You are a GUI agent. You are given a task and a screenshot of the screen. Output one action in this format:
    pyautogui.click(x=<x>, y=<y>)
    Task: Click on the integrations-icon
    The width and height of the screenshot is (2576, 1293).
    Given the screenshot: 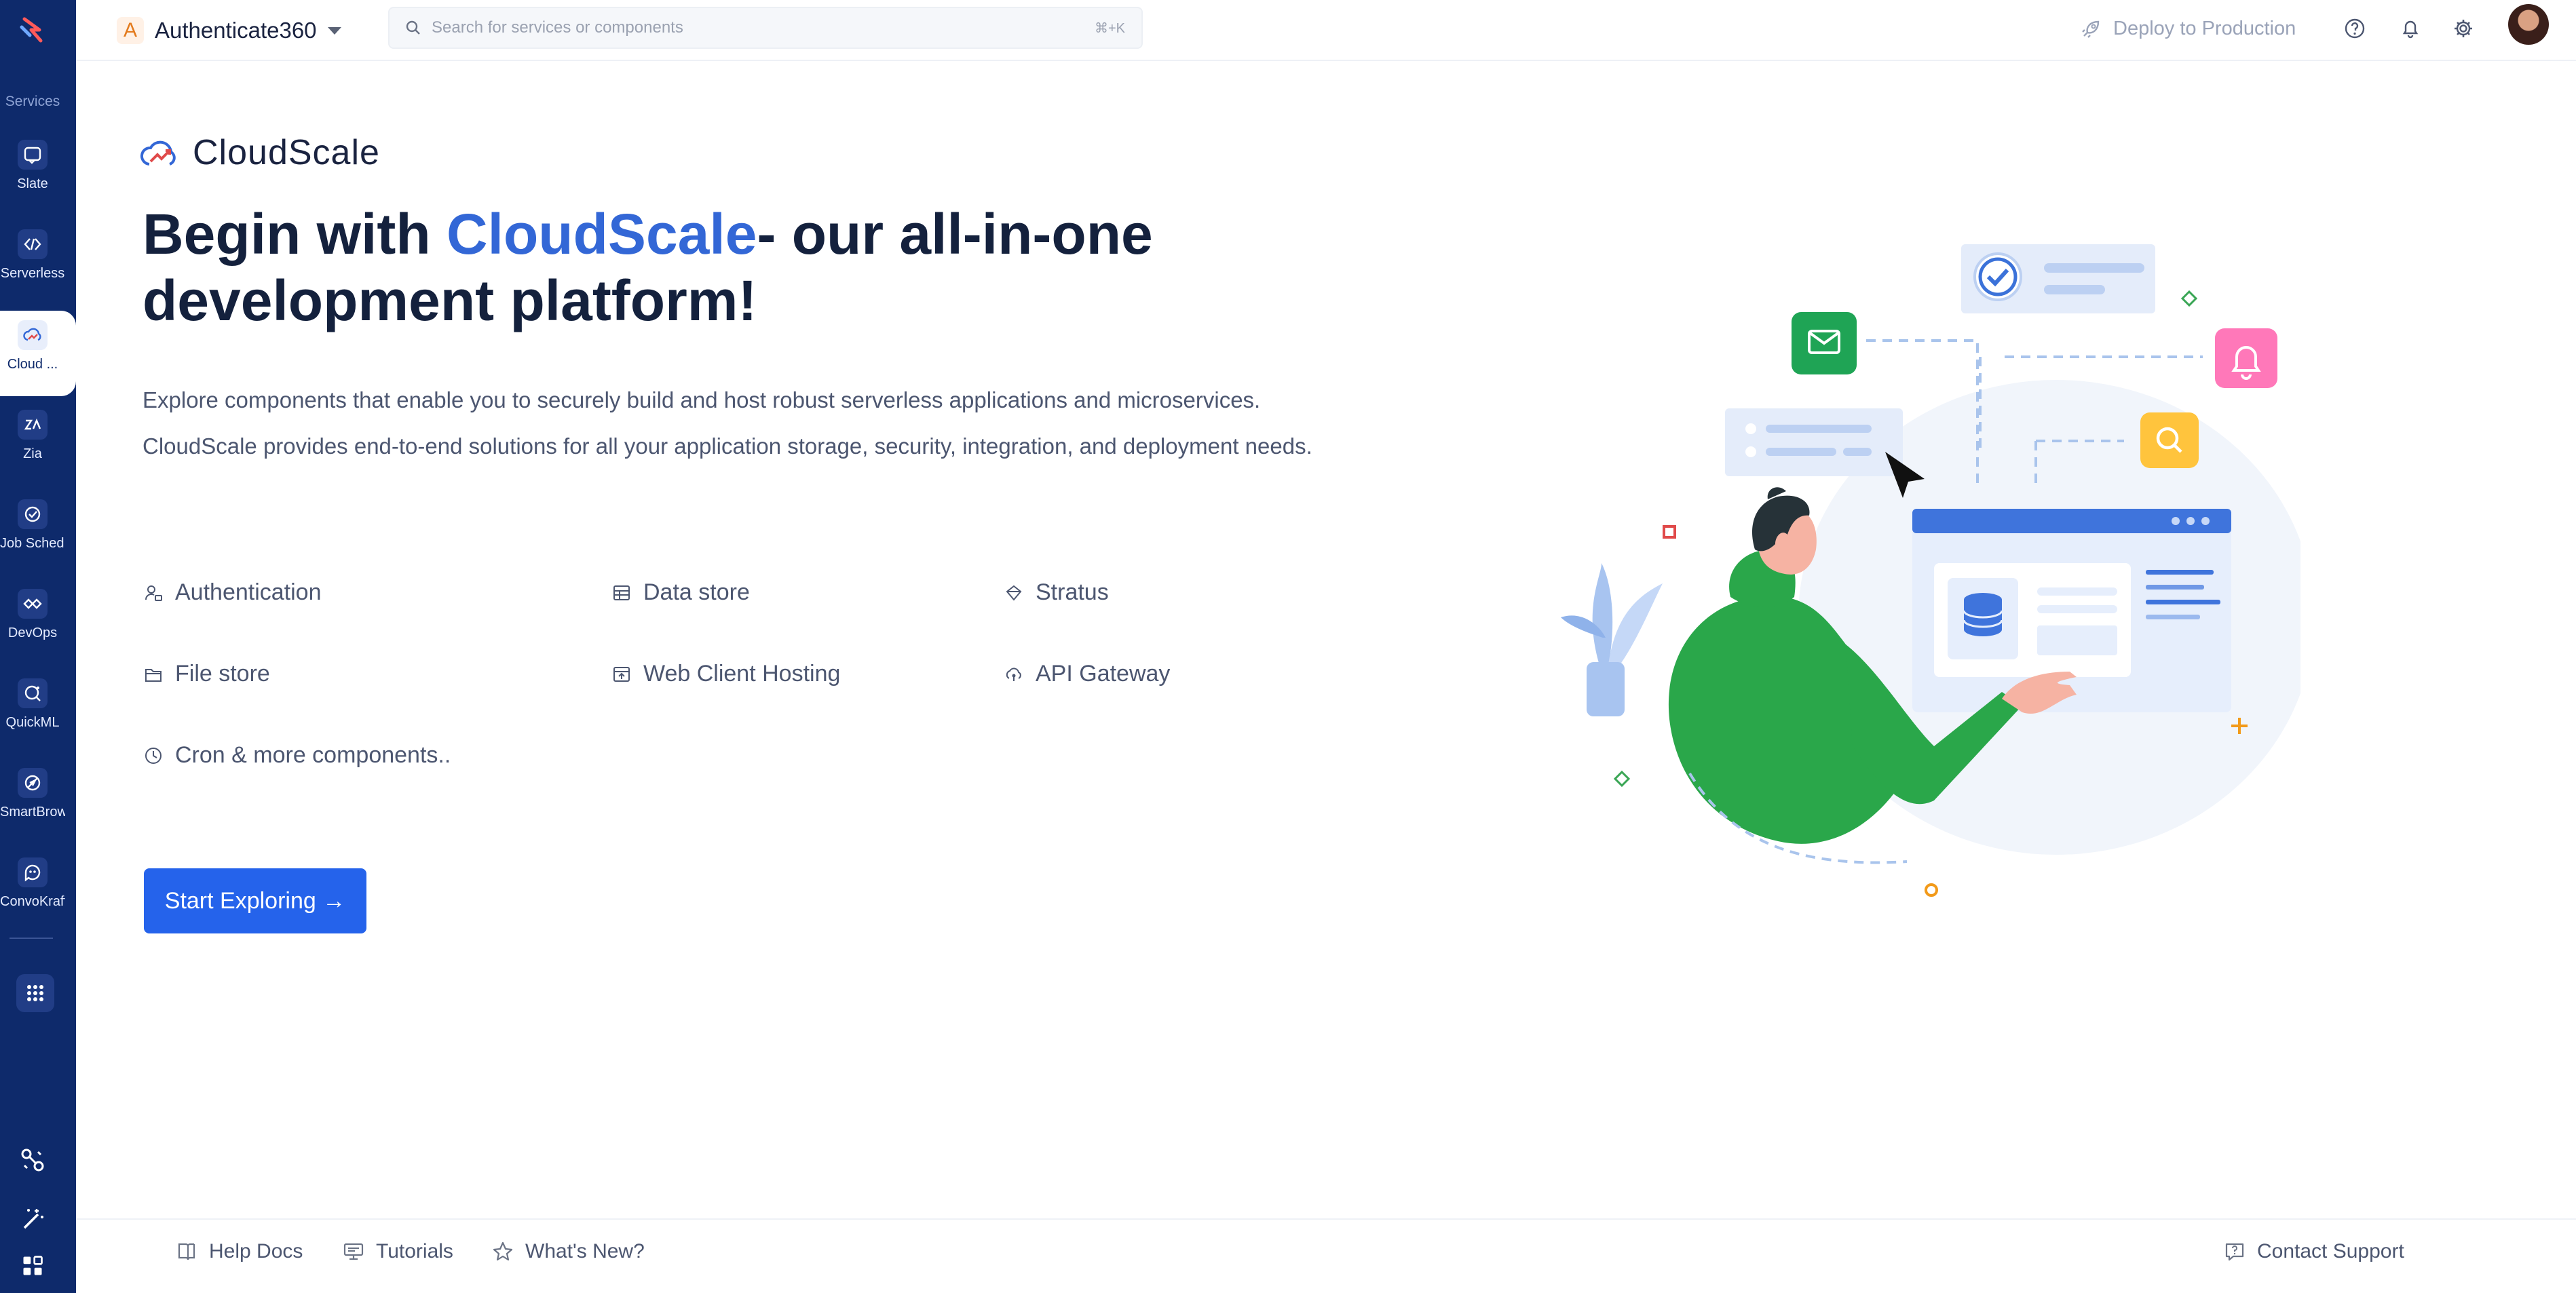 What is the action you would take?
    pyautogui.click(x=32, y=1160)
    